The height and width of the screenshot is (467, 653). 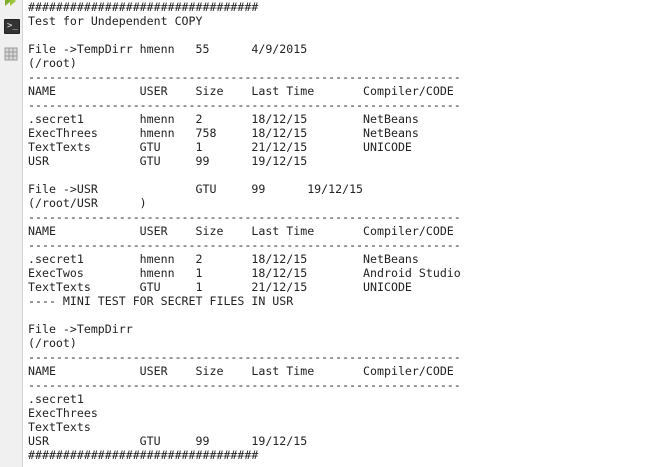 What do you see at coordinates (223, 133) in the screenshot?
I see `output-line: ExecThrees hmenn 758 18/12/15 NetBeans` at bounding box center [223, 133].